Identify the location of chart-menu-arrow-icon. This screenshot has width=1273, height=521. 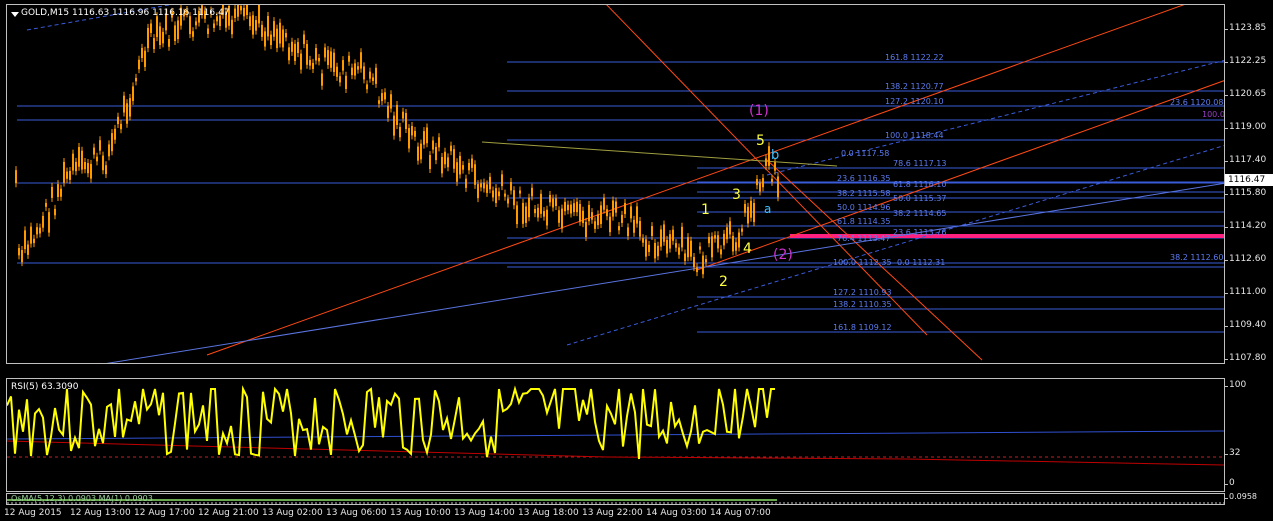
(15, 14).